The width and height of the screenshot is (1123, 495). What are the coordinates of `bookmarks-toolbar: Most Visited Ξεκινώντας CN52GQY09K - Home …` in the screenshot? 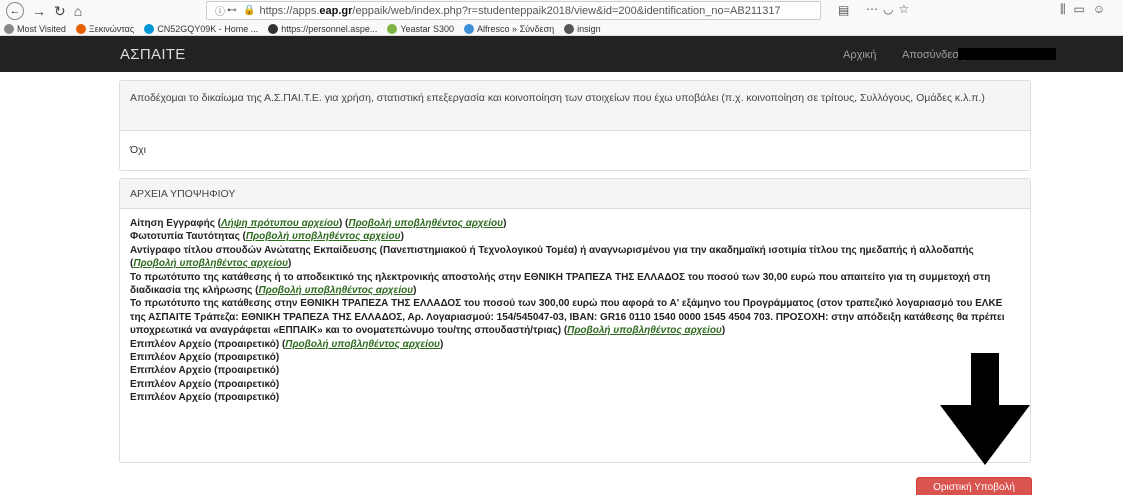 It's located at (561, 29).